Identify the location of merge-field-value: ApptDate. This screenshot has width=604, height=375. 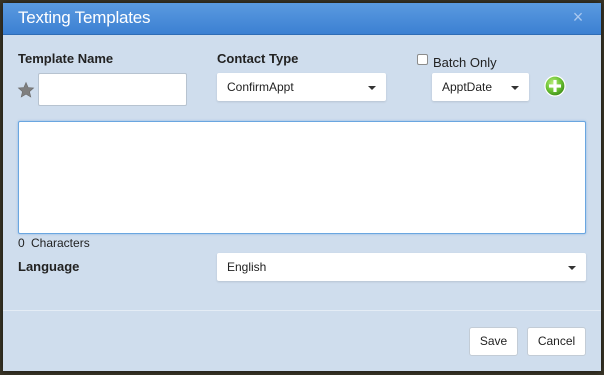
(467, 87).